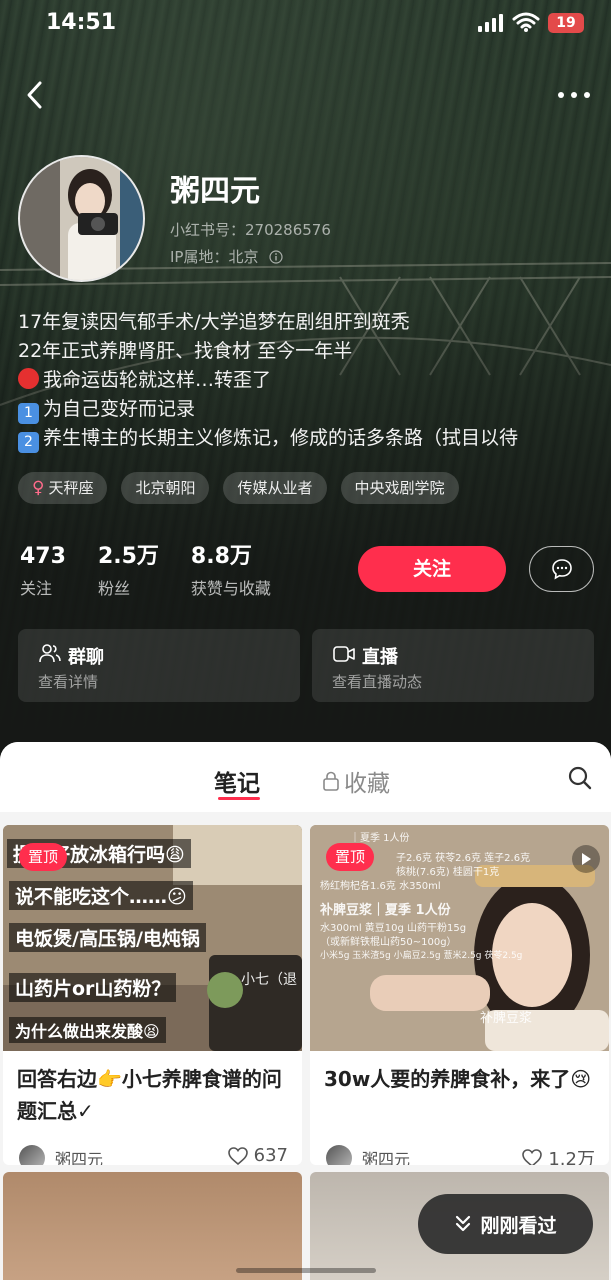  What do you see at coordinates (276, 257) in the screenshot?
I see `info-icon` at bounding box center [276, 257].